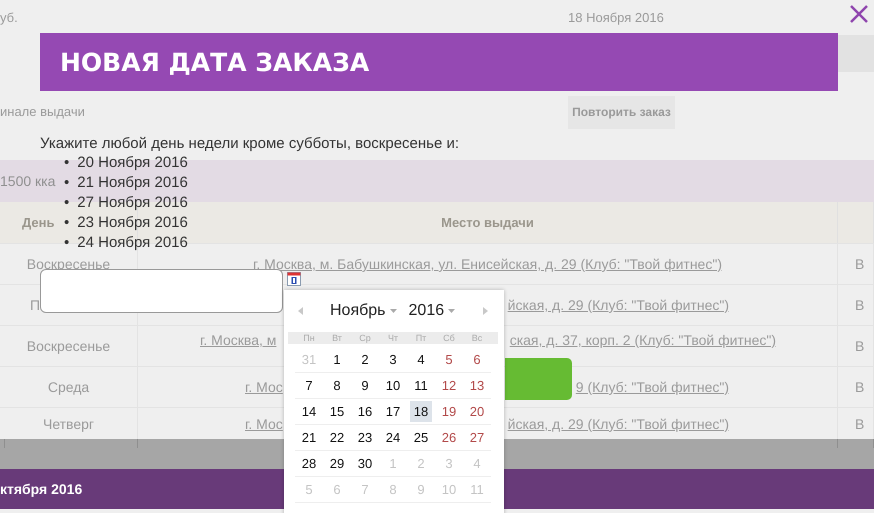  Describe the element at coordinates (393, 338) in the screenshot. I see `weekday-label: Чт` at that location.